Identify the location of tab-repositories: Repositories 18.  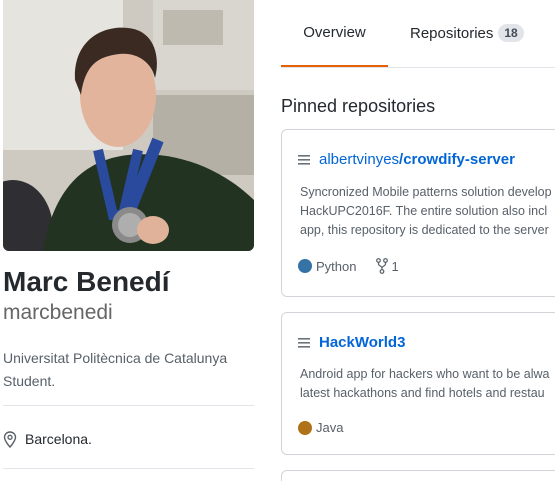
(467, 33).